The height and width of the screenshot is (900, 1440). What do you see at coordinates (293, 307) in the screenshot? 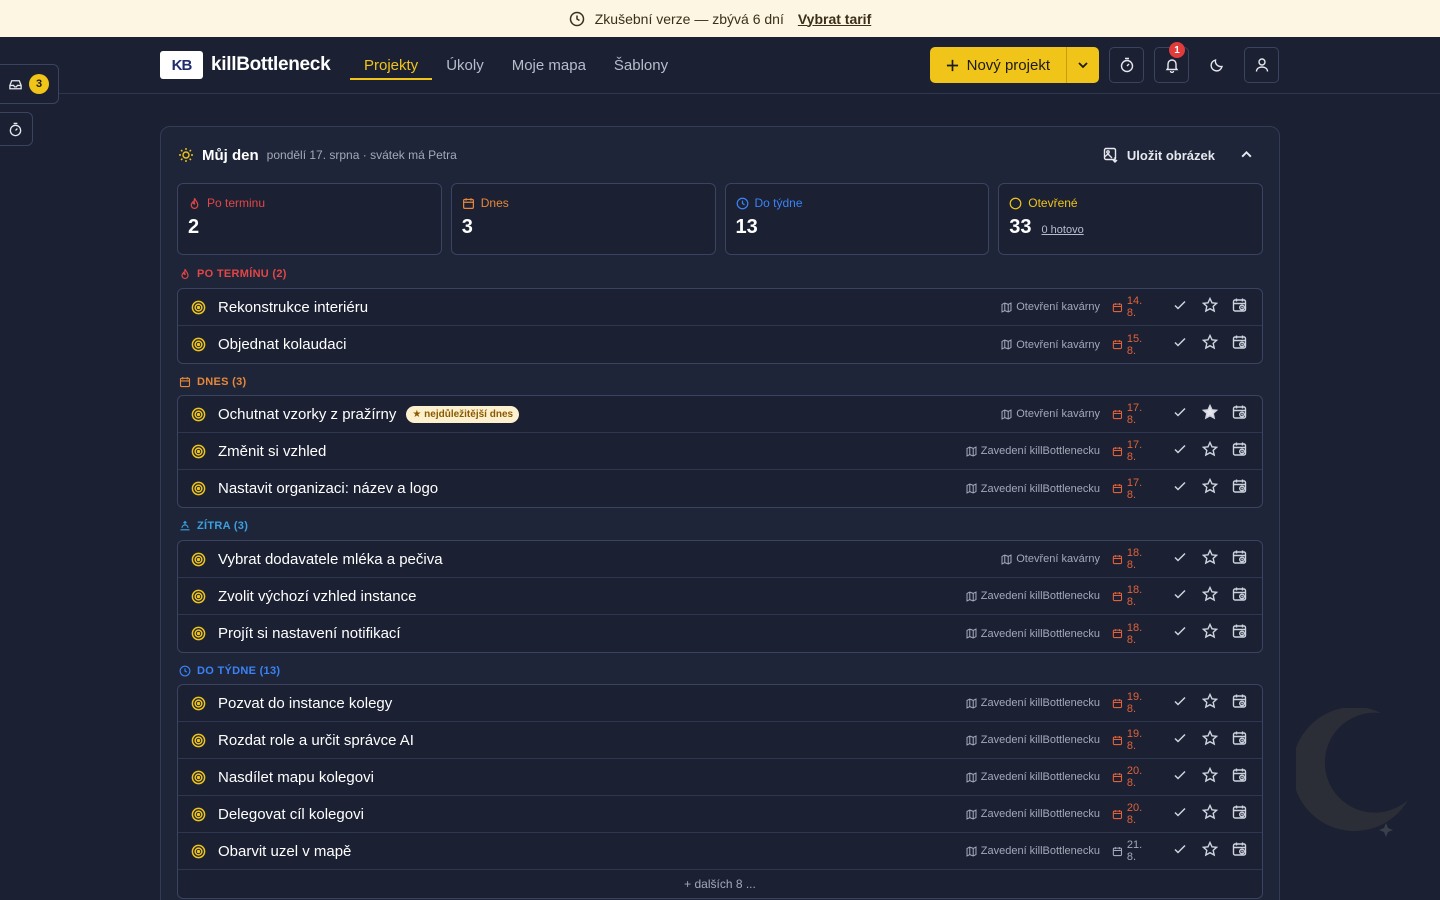
I see `task-name: Rekonstrukce interiéru` at bounding box center [293, 307].